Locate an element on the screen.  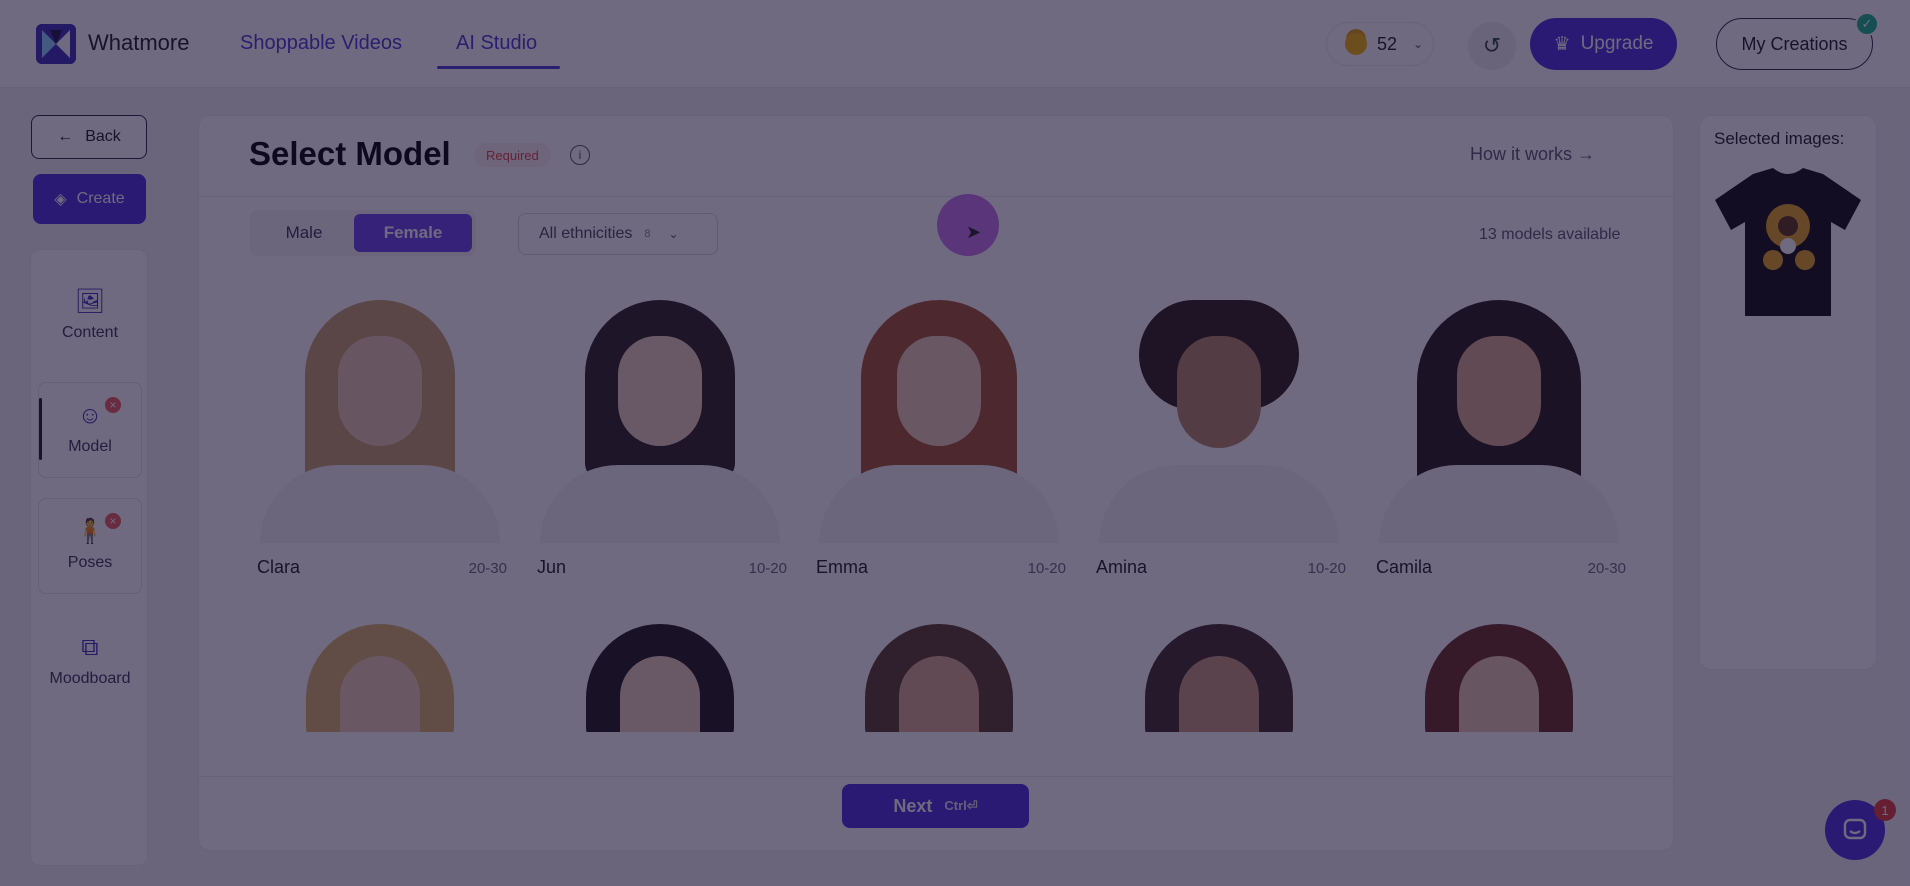
model-card-amina: Amina 10-20 is located at coordinates (1219, 436).